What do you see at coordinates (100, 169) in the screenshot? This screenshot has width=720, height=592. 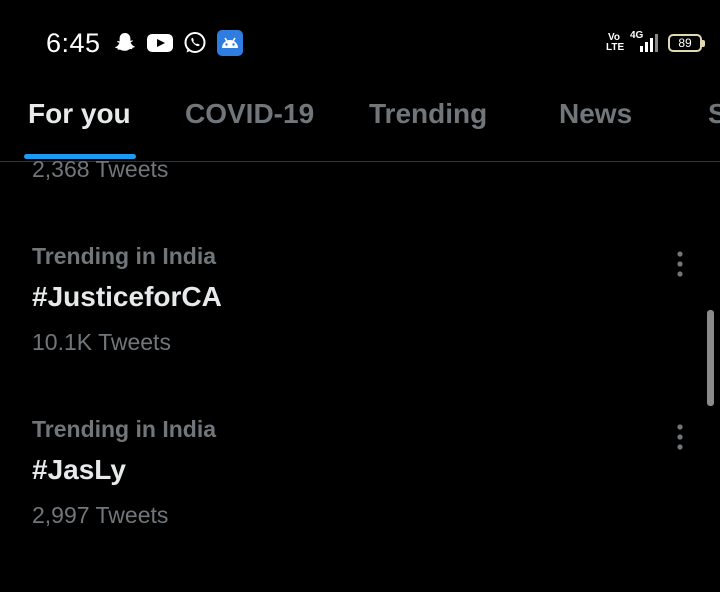 I see `partial-trend-count: 2,368 Tweets` at bounding box center [100, 169].